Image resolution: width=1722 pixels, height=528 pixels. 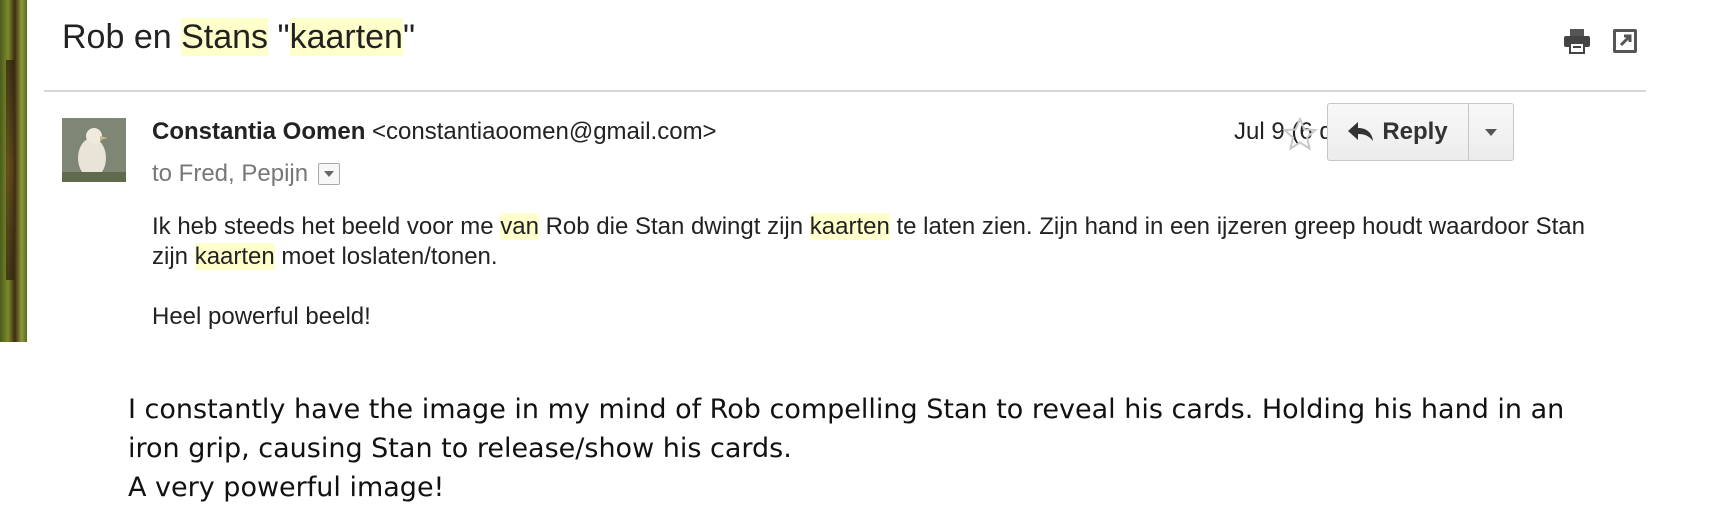 What do you see at coordinates (386, 256) in the screenshot?
I see `body-text: moet loslaten/tonen.` at bounding box center [386, 256].